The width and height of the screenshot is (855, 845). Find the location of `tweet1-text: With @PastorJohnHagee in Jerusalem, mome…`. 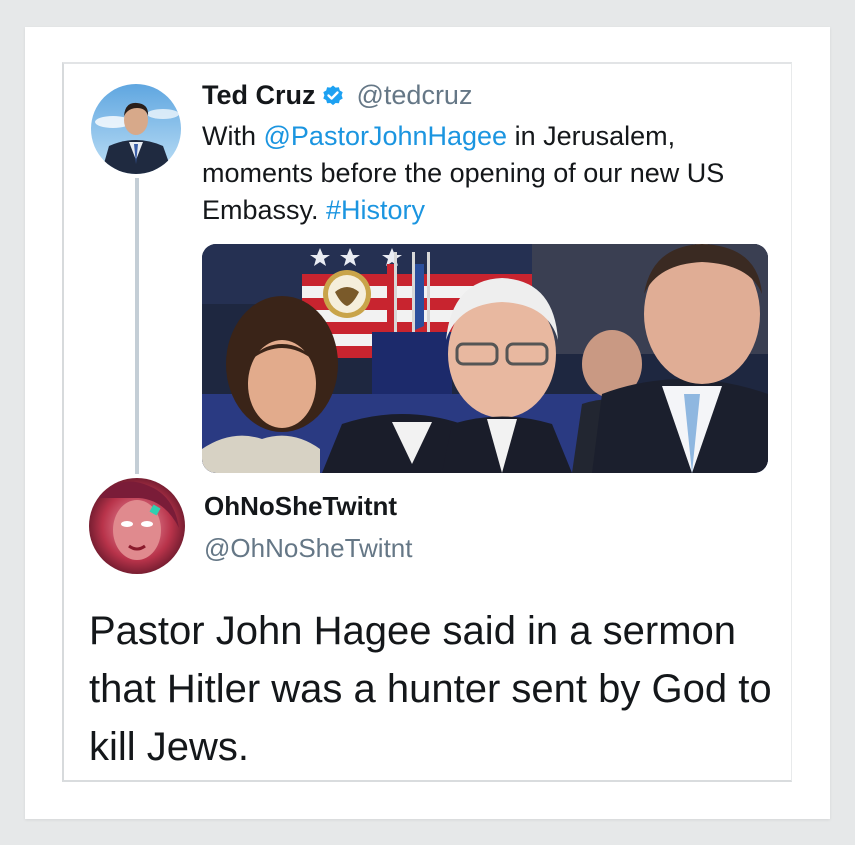

tweet1-text: With @PastorJohnHagee in Jerusalem, mome… is located at coordinates (487, 173).